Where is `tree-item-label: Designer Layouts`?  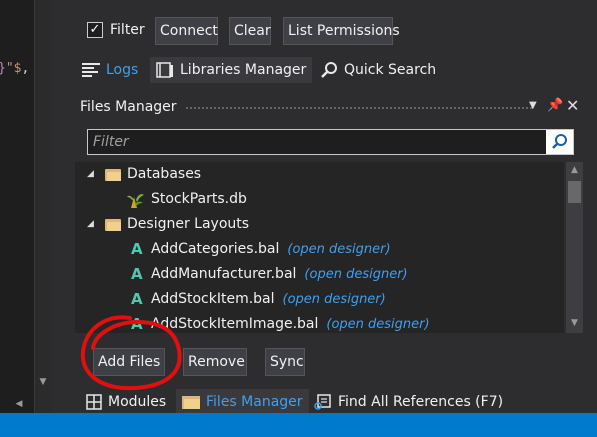 tree-item-label: Designer Layouts is located at coordinates (188, 224).